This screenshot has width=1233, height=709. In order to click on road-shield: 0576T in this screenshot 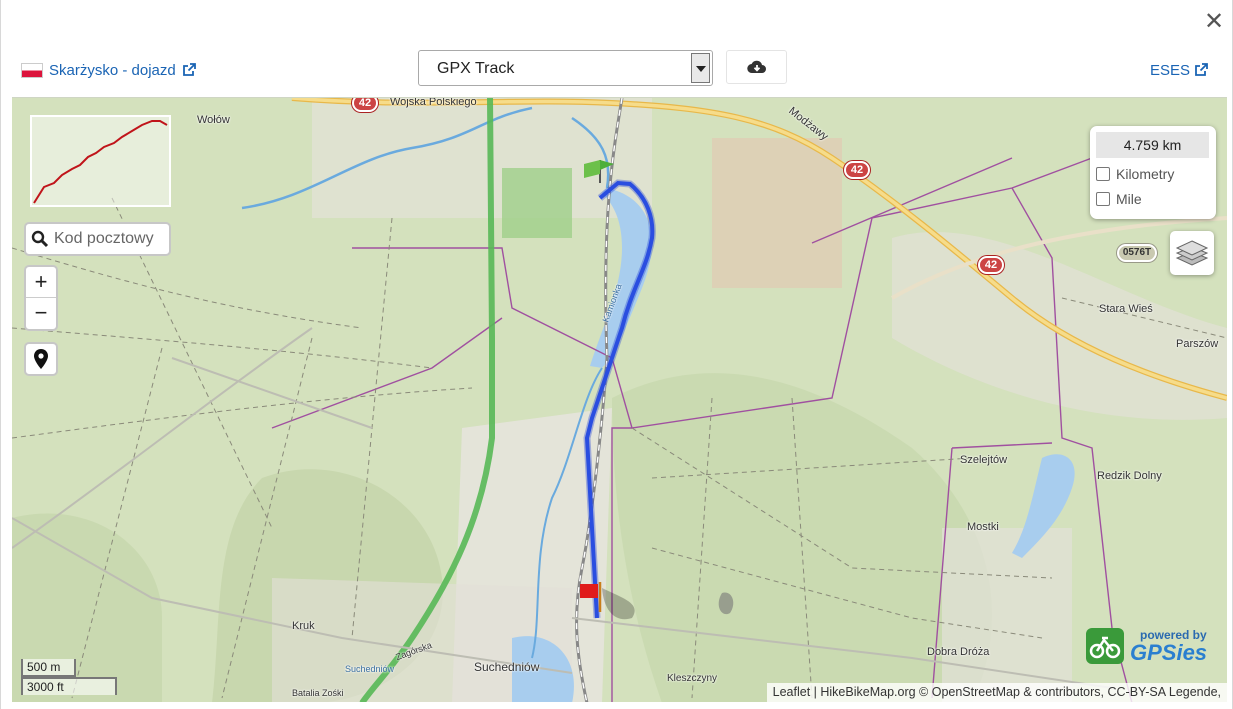, I will do `click(1137, 253)`.